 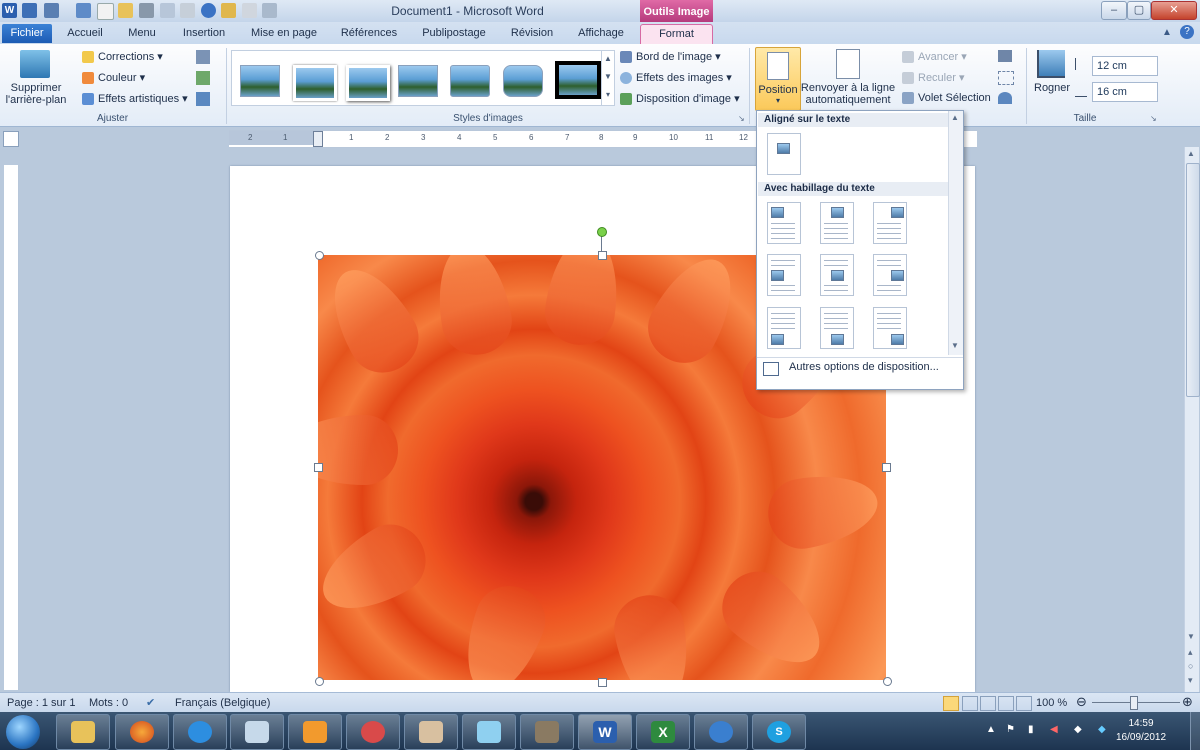 I want to click on tab-insertion: Insertion, so click(x=204, y=33).